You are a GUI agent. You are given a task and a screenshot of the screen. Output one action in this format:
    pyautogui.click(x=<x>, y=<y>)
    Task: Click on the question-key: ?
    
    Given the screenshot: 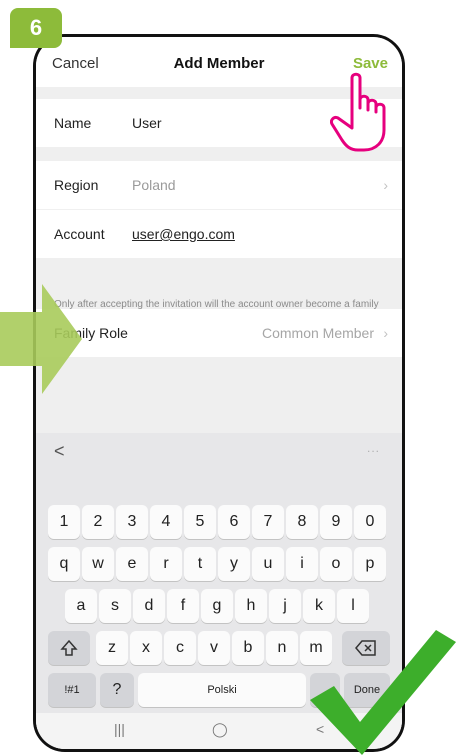 What is the action you would take?
    pyautogui.click(x=117, y=690)
    